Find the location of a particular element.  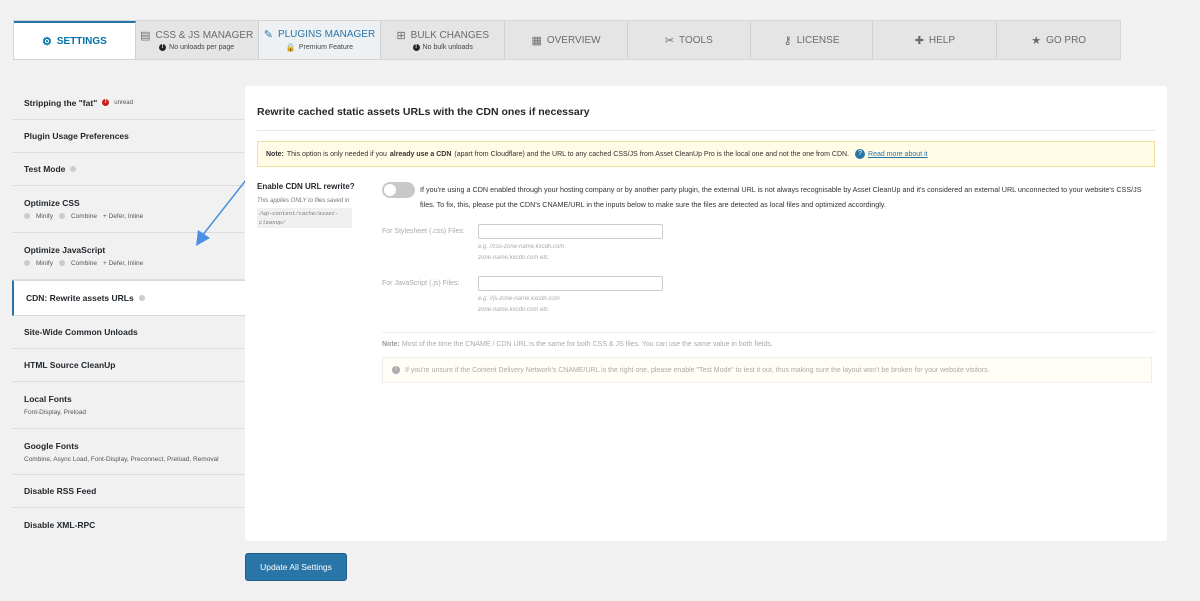

tab-license: ⚷ LICENSE is located at coordinates (812, 40).